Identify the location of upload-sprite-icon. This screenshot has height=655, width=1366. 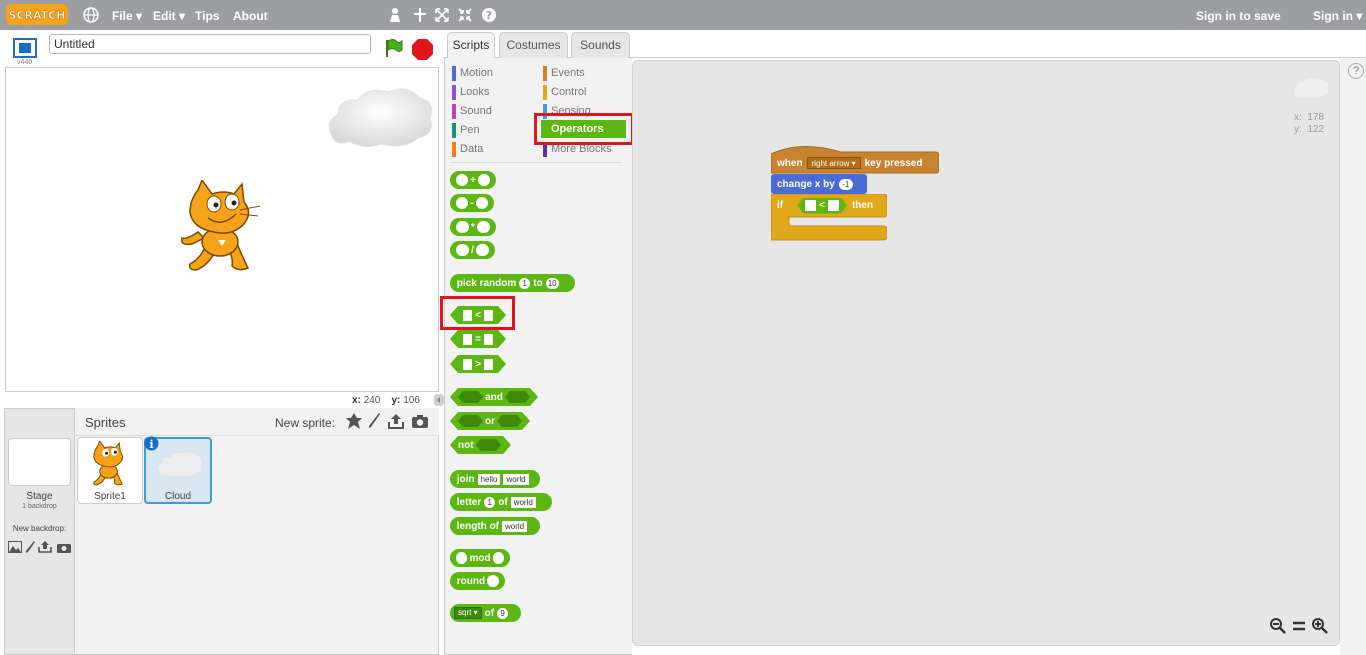
(396, 421).